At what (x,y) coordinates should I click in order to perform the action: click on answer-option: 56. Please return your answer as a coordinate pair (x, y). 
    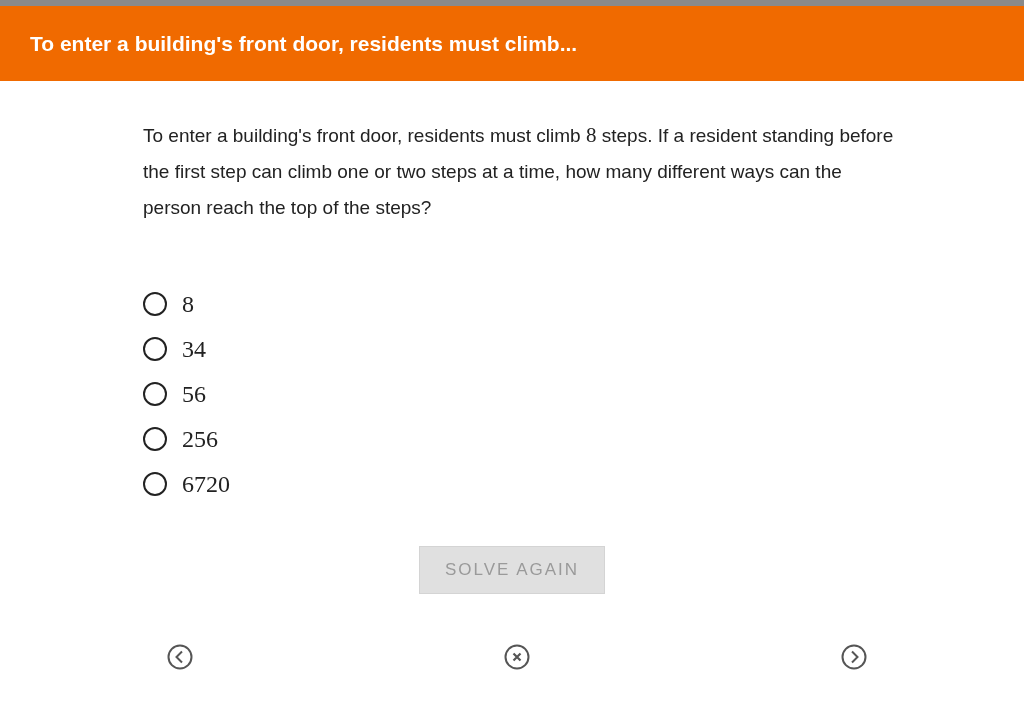
    Looking at the image, I should click on (174, 394).